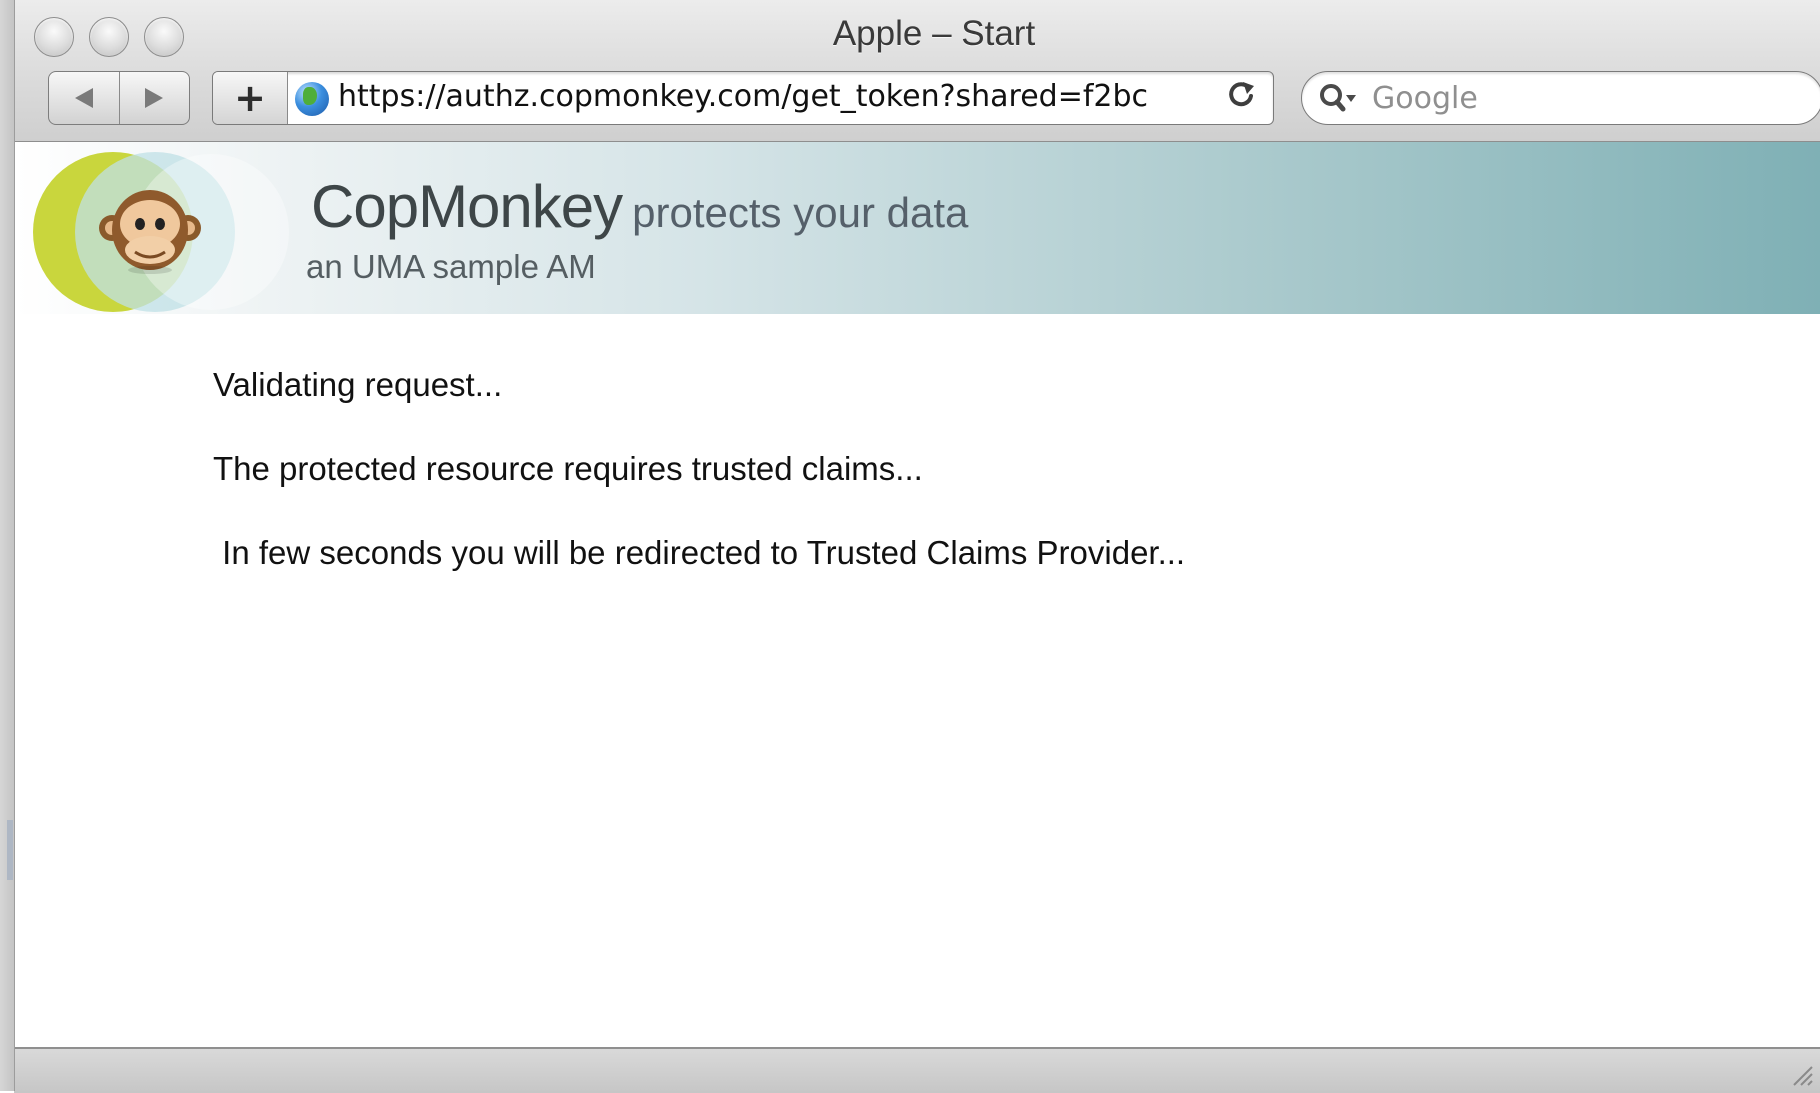 This screenshot has height=1093, width=1820. Describe the element at coordinates (164, 37) in the screenshot. I see `zoom-window-button` at that location.